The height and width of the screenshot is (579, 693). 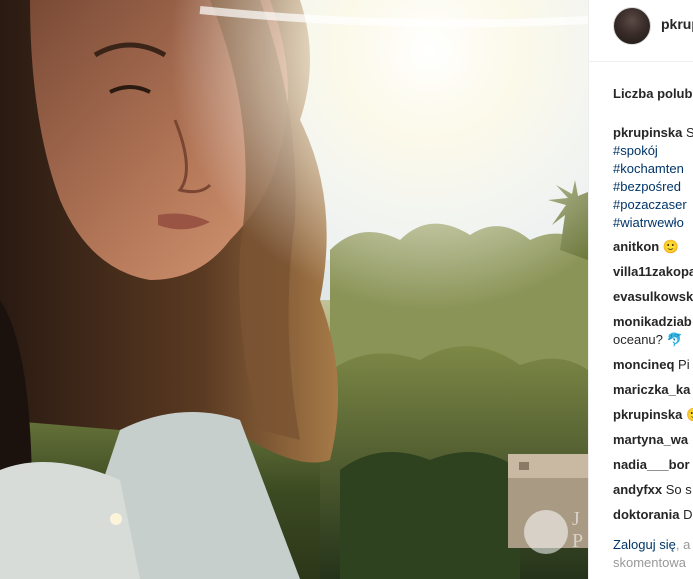 What do you see at coordinates (684, 364) in the screenshot?
I see `comment-text: Pi` at bounding box center [684, 364].